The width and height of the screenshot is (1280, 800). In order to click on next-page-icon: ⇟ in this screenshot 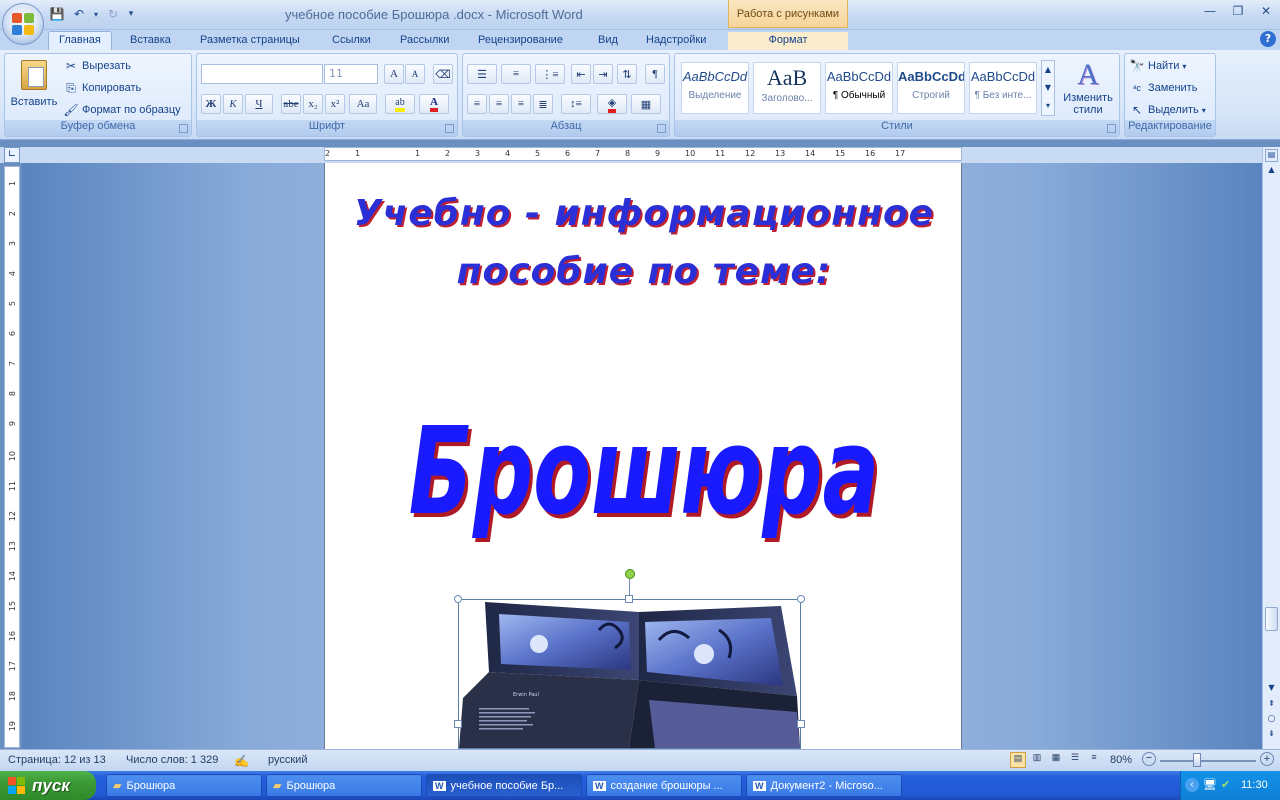, I will do `click(1271, 735)`.